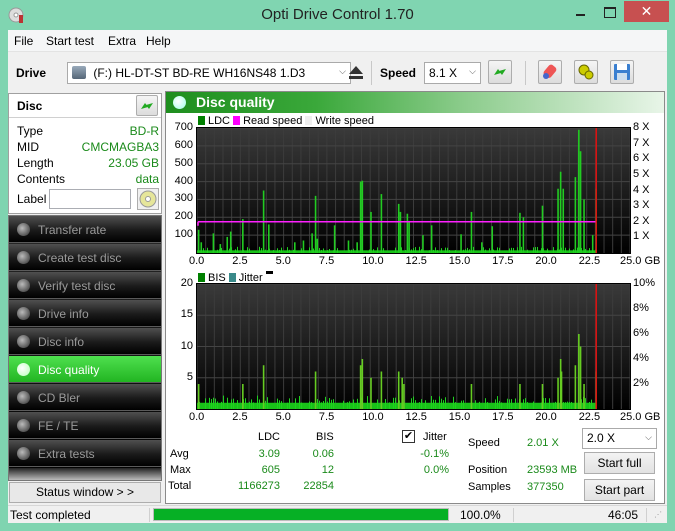 The image size is (675, 531). What do you see at coordinates (641, 142) in the screenshot?
I see `y2-tick-label: 7 X` at bounding box center [641, 142].